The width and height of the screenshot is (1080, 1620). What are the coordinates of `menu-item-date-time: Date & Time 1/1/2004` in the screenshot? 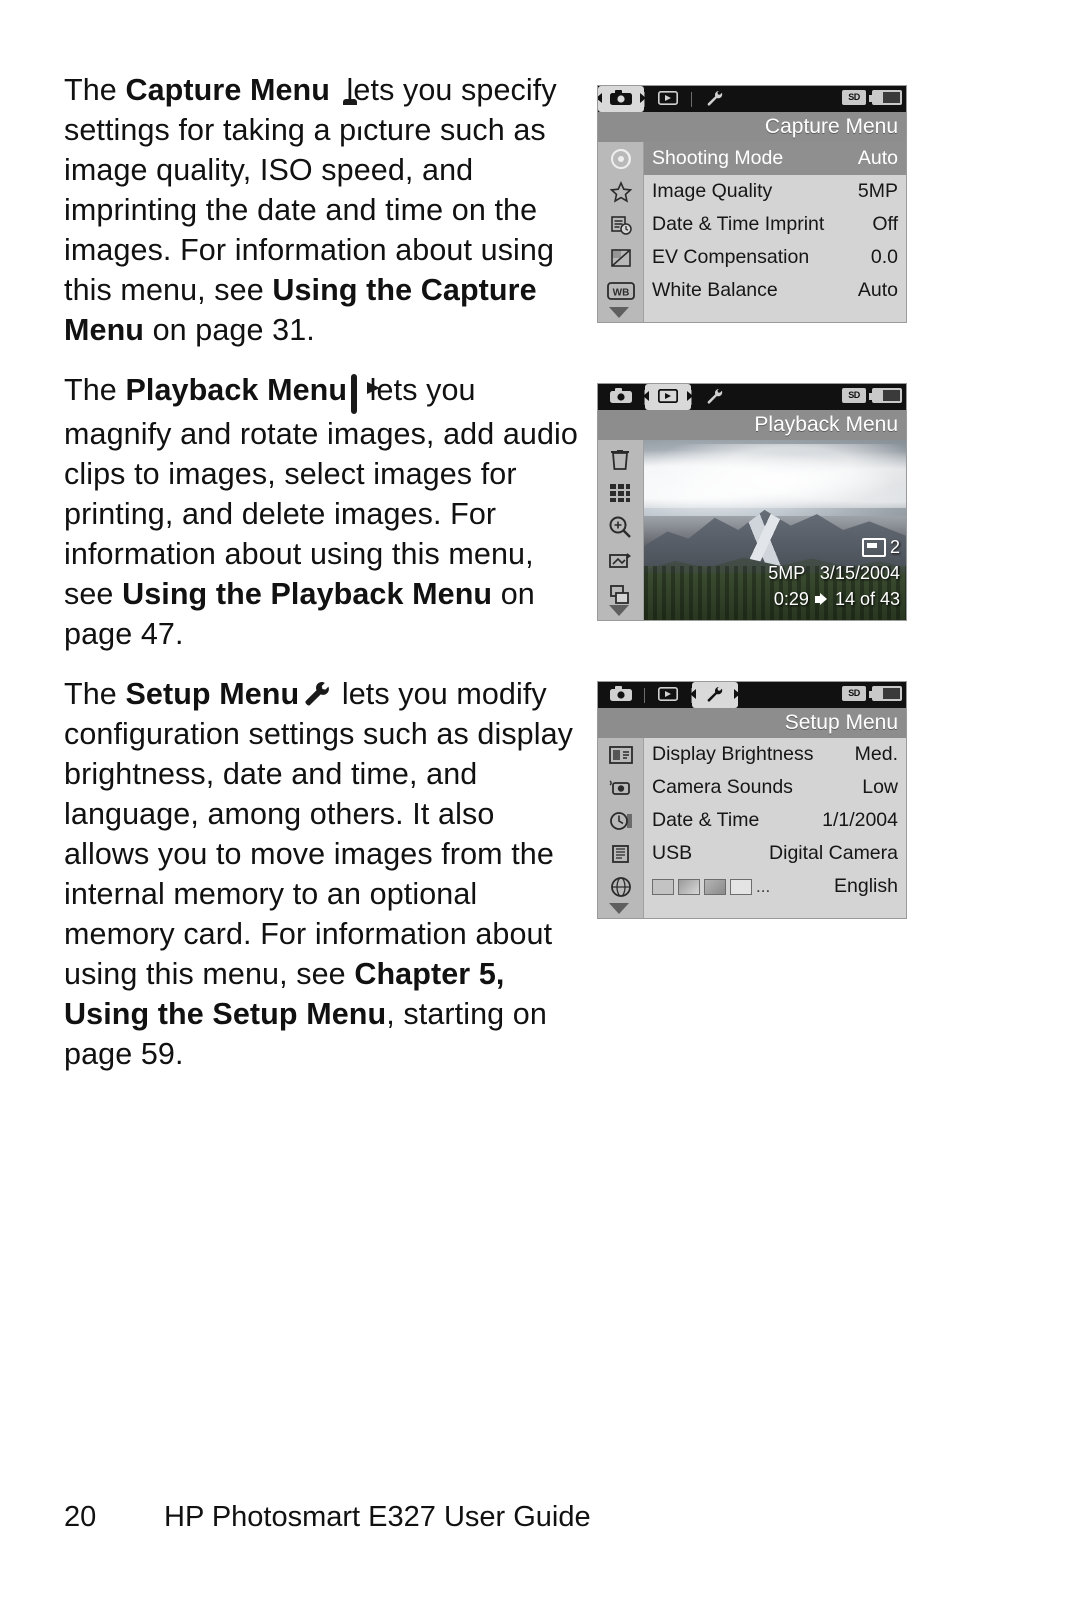 It's located at (758, 820).